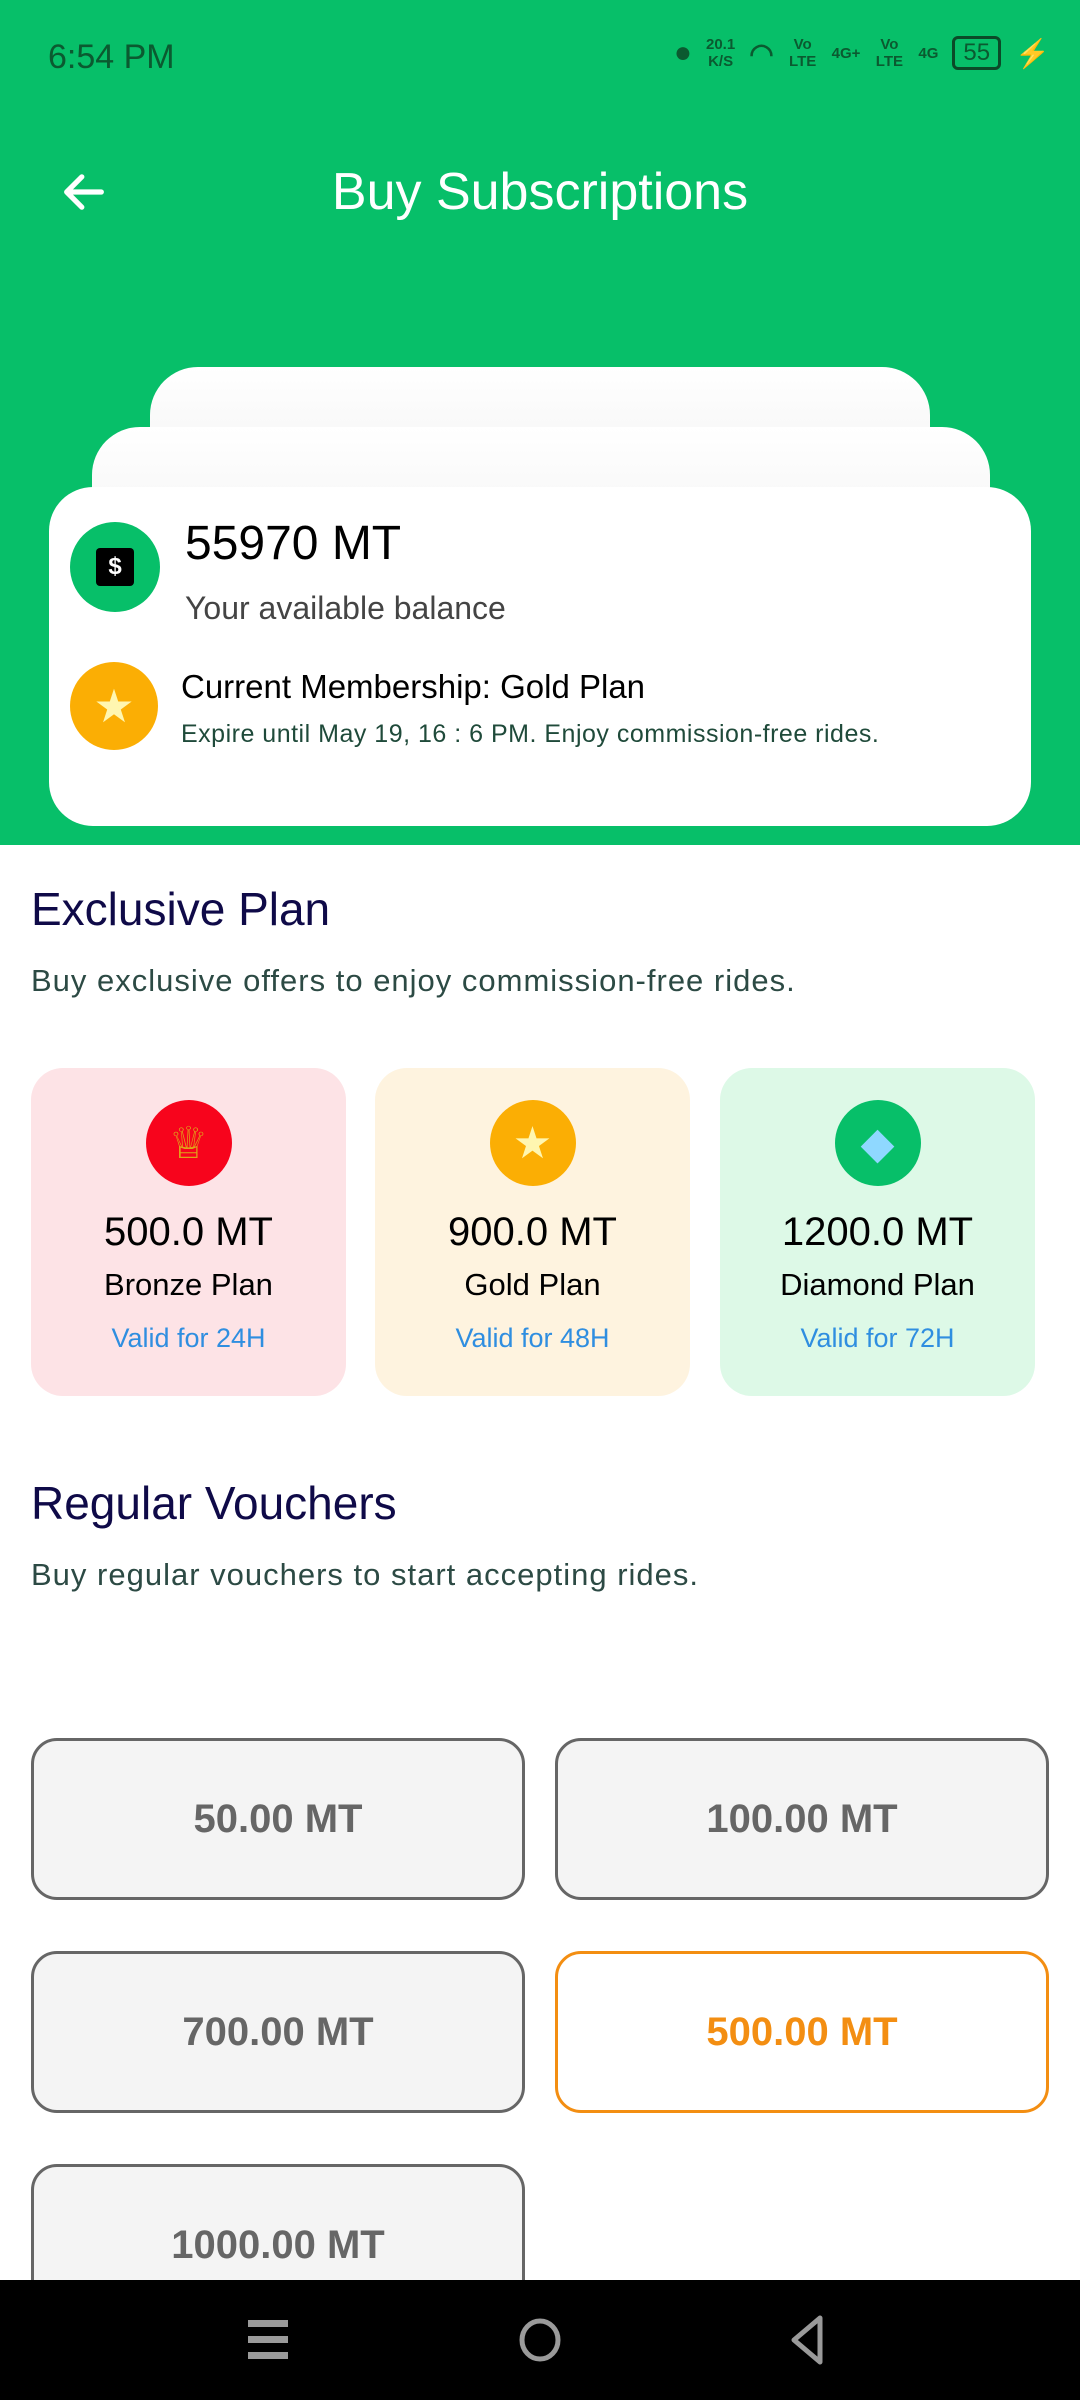 This screenshot has height=2400, width=1080. What do you see at coordinates (111, 57) in the screenshot?
I see `status-time: 6:54 PM` at bounding box center [111, 57].